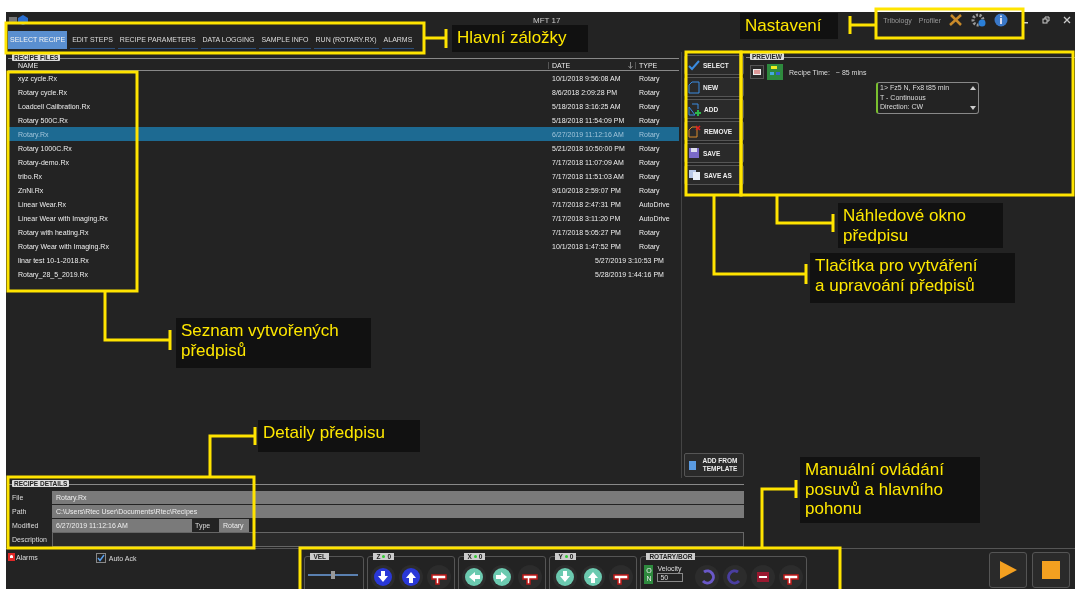 This screenshot has width=1075, height=589. Describe the element at coordinates (1046, 20) in the screenshot. I see `restore-icon` at that location.